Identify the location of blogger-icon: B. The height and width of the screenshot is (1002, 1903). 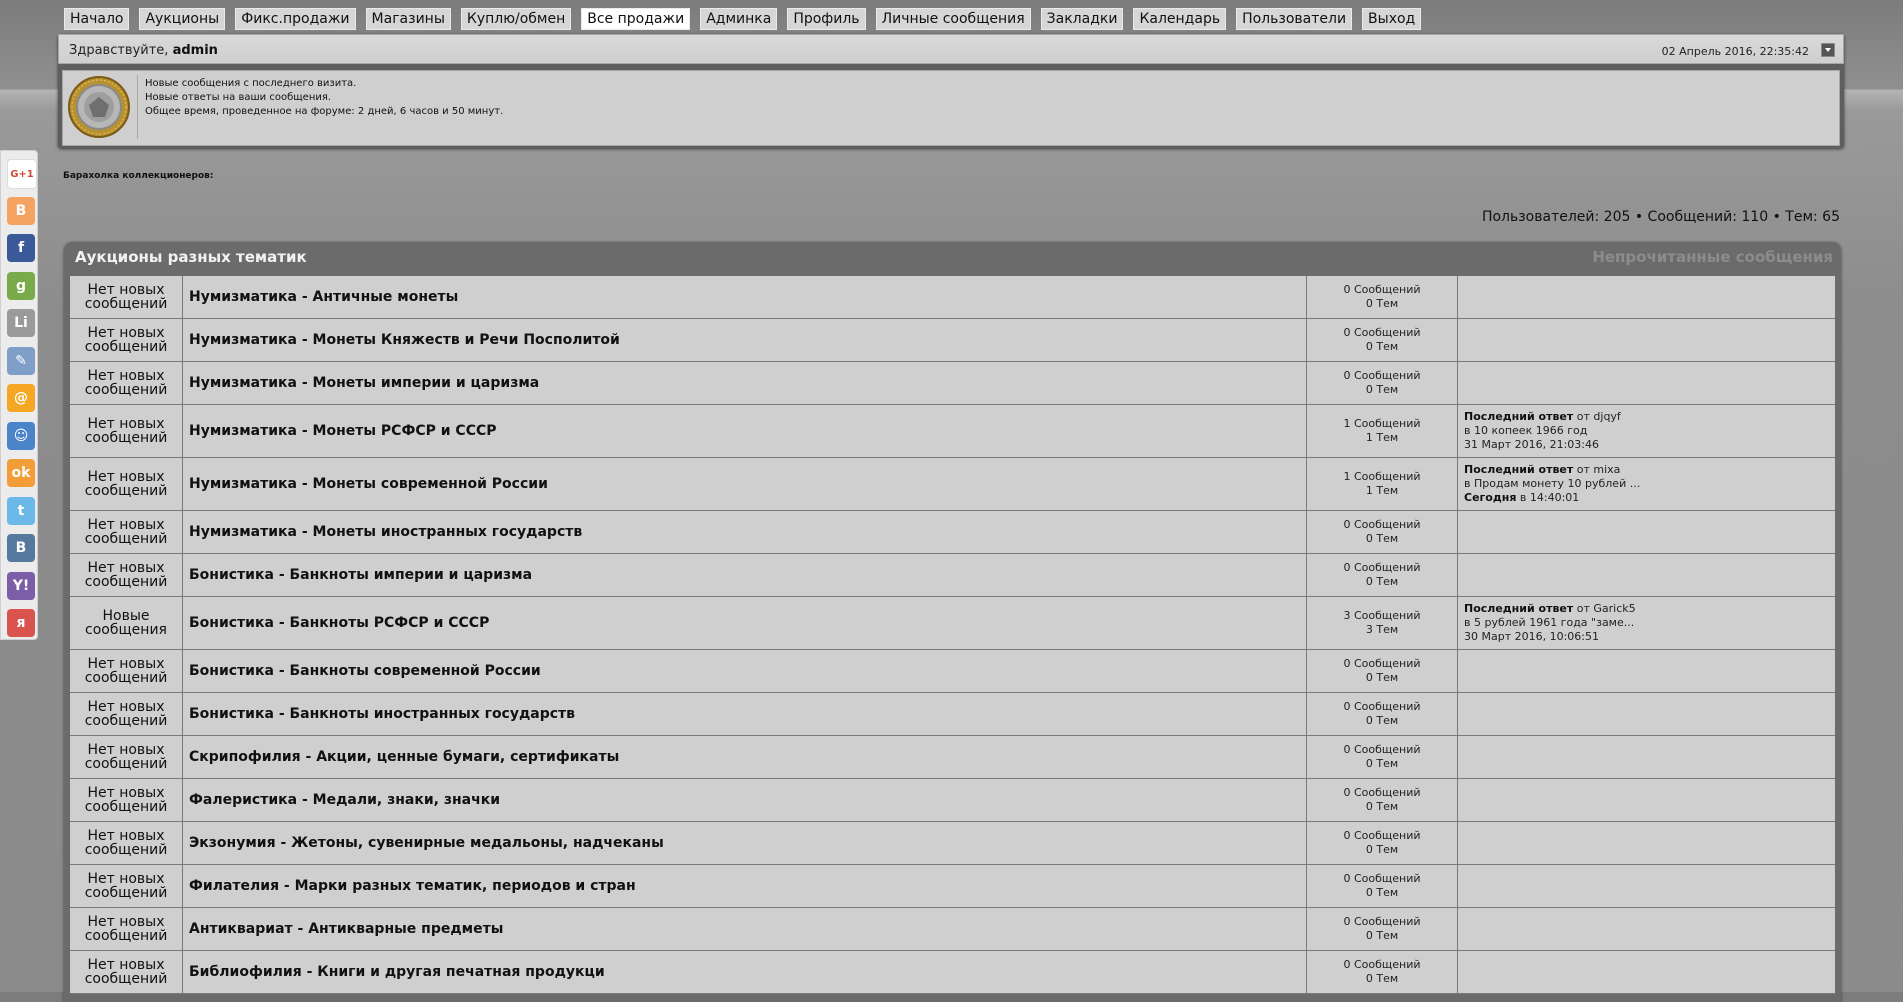
(21, 210).